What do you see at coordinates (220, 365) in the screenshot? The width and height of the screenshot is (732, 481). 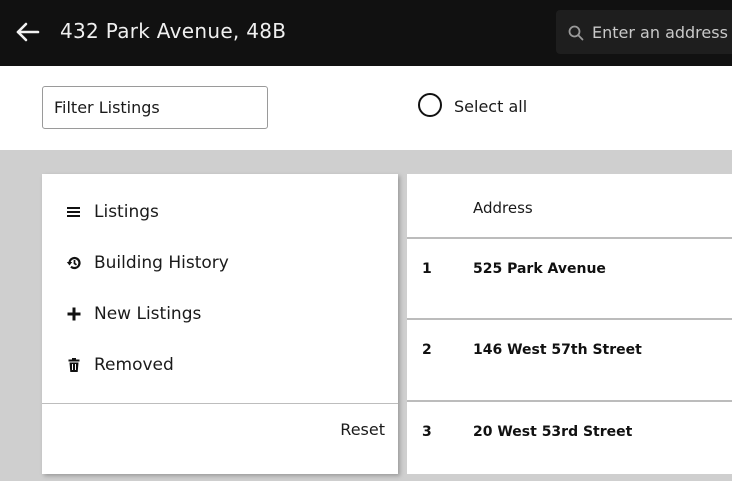 I see `menu-item-removed: Removed` at bounding box center [220, 365].